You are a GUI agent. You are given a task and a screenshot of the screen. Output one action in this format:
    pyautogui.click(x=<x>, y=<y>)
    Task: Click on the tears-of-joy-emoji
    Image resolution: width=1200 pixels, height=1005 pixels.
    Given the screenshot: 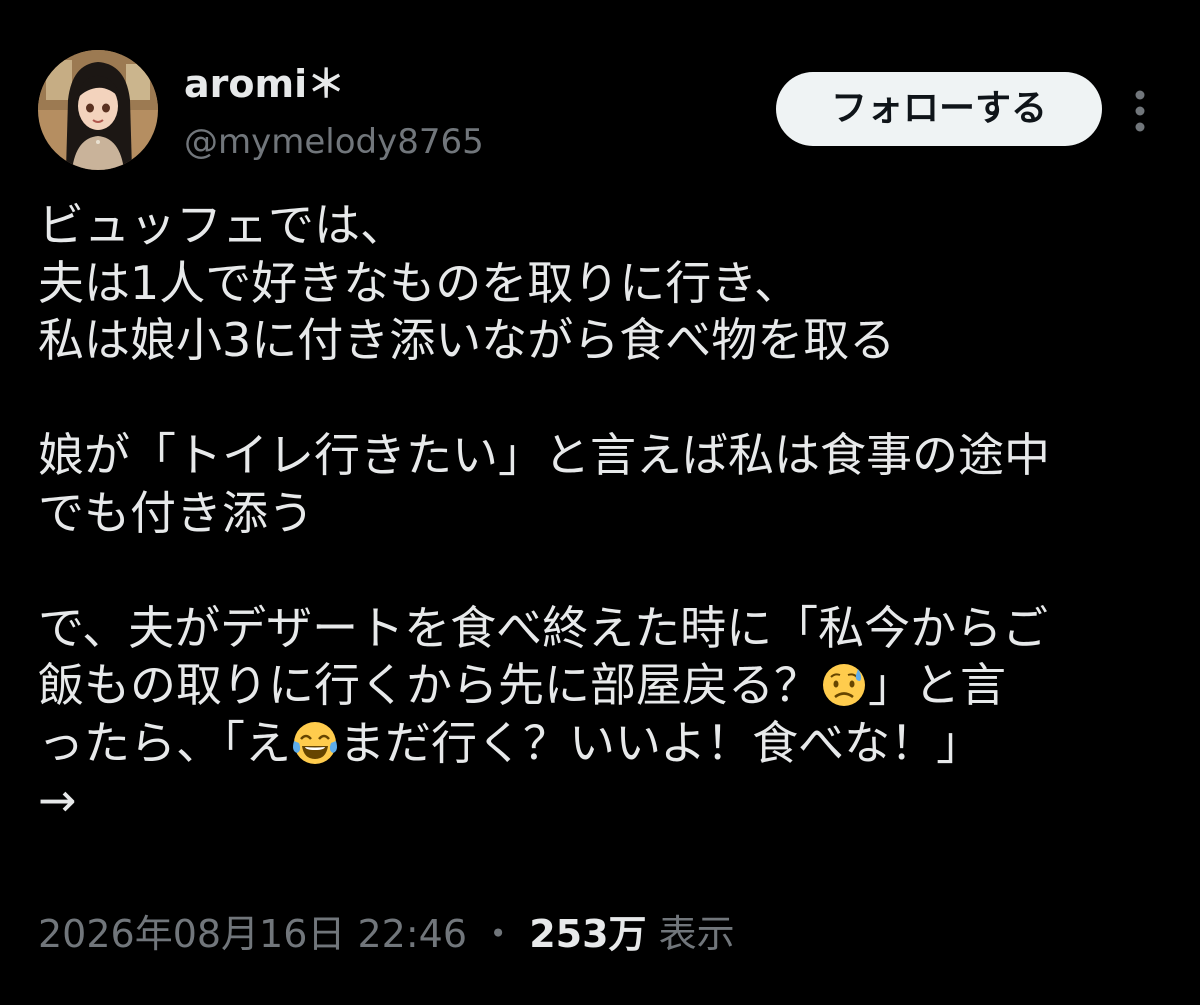 What is the action you would take?
    pyautogui.click(x=315, y=743)
    